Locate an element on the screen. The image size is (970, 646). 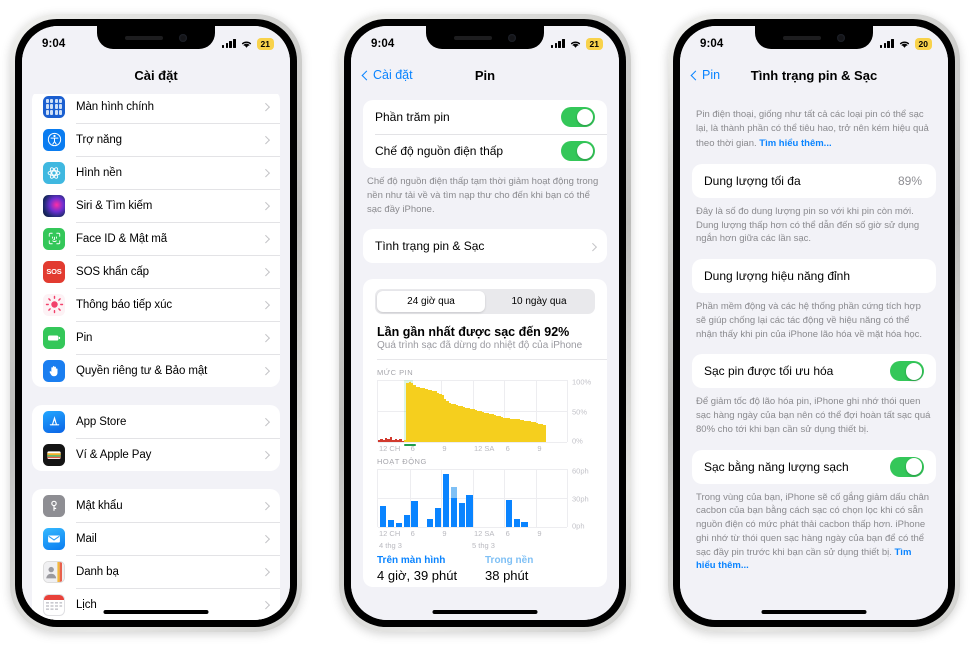
row-label: Sạc bằng năng lượng sạch is located at coordinates (776, 466).